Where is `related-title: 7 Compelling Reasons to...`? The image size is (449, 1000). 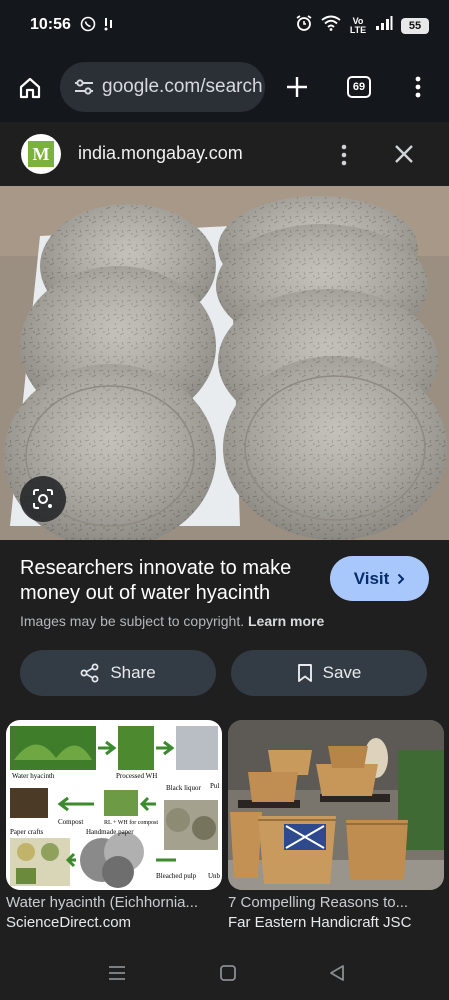
related-title: 7 Compelling Reasons to... is located at coordinates (336, 902).